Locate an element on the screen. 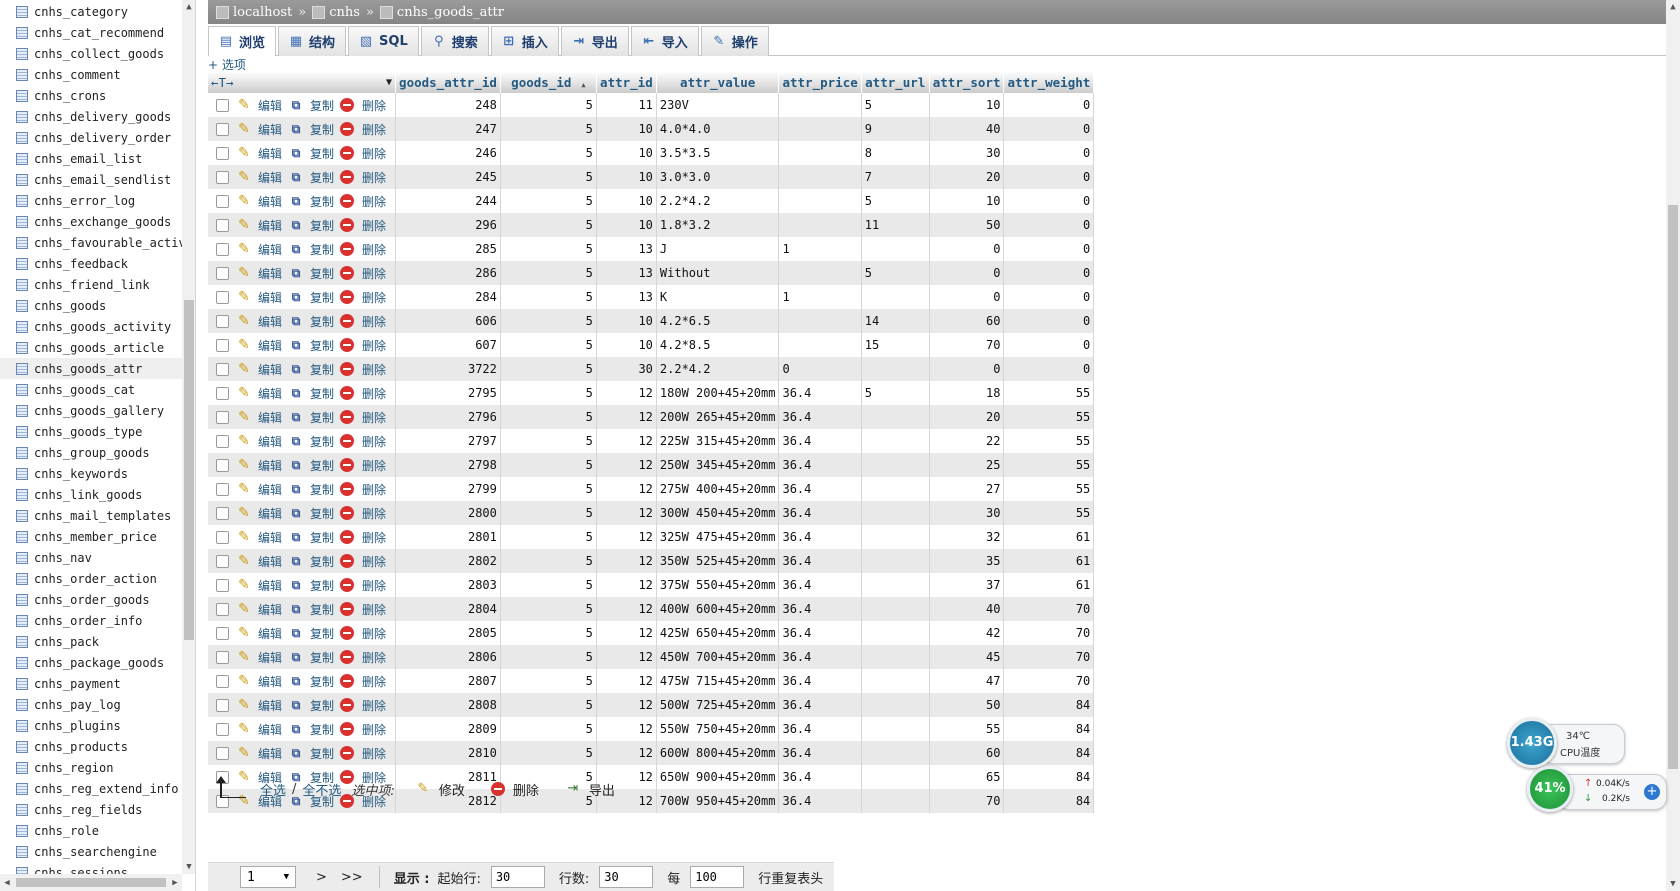  cell-goods-attr-id: 296 is located at coordinates (448, 225).